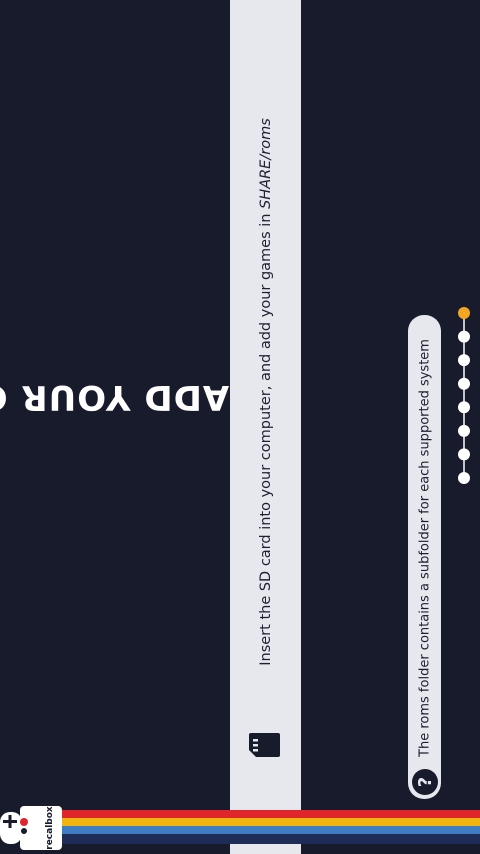 This screenshot has width=480, height=854. Describe the element at coordinates (31, 828) in the screenshot. I see `recalbox-logo: recalbox` at that location.